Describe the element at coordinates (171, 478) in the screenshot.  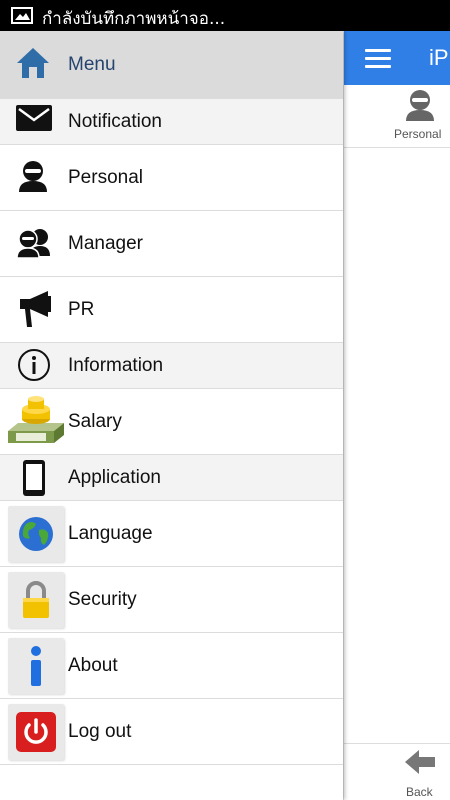
I see `section-application: Application` at that location.